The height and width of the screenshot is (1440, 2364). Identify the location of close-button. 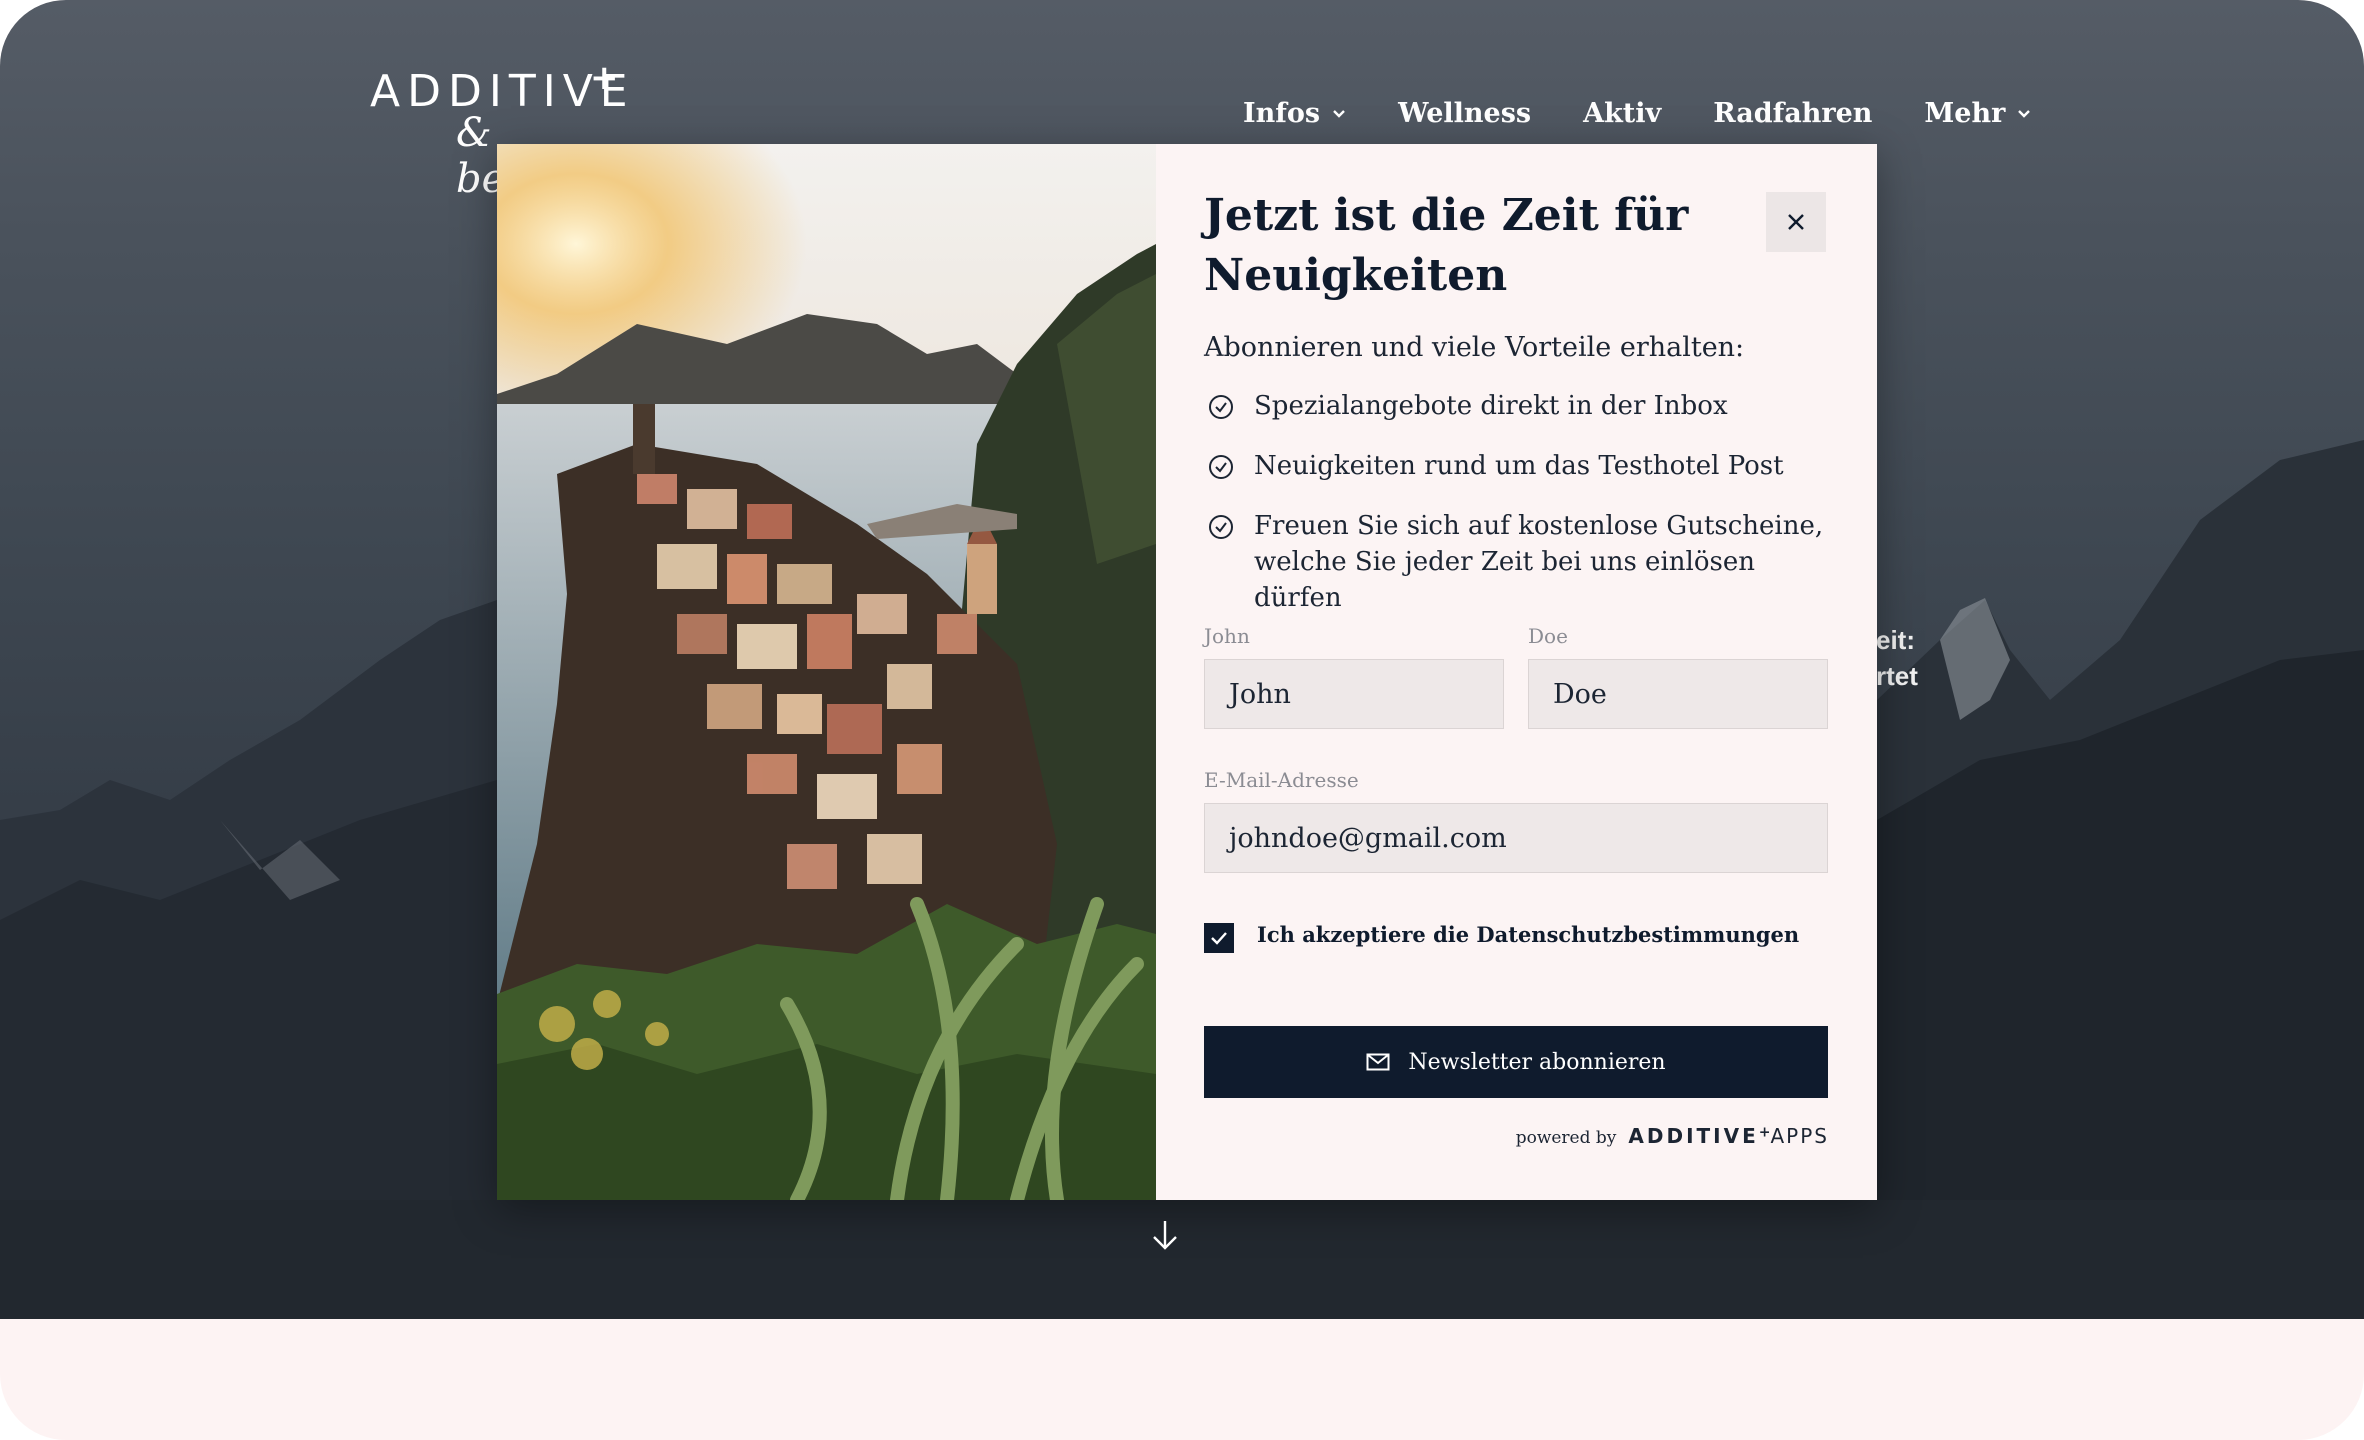
(1796, 222).